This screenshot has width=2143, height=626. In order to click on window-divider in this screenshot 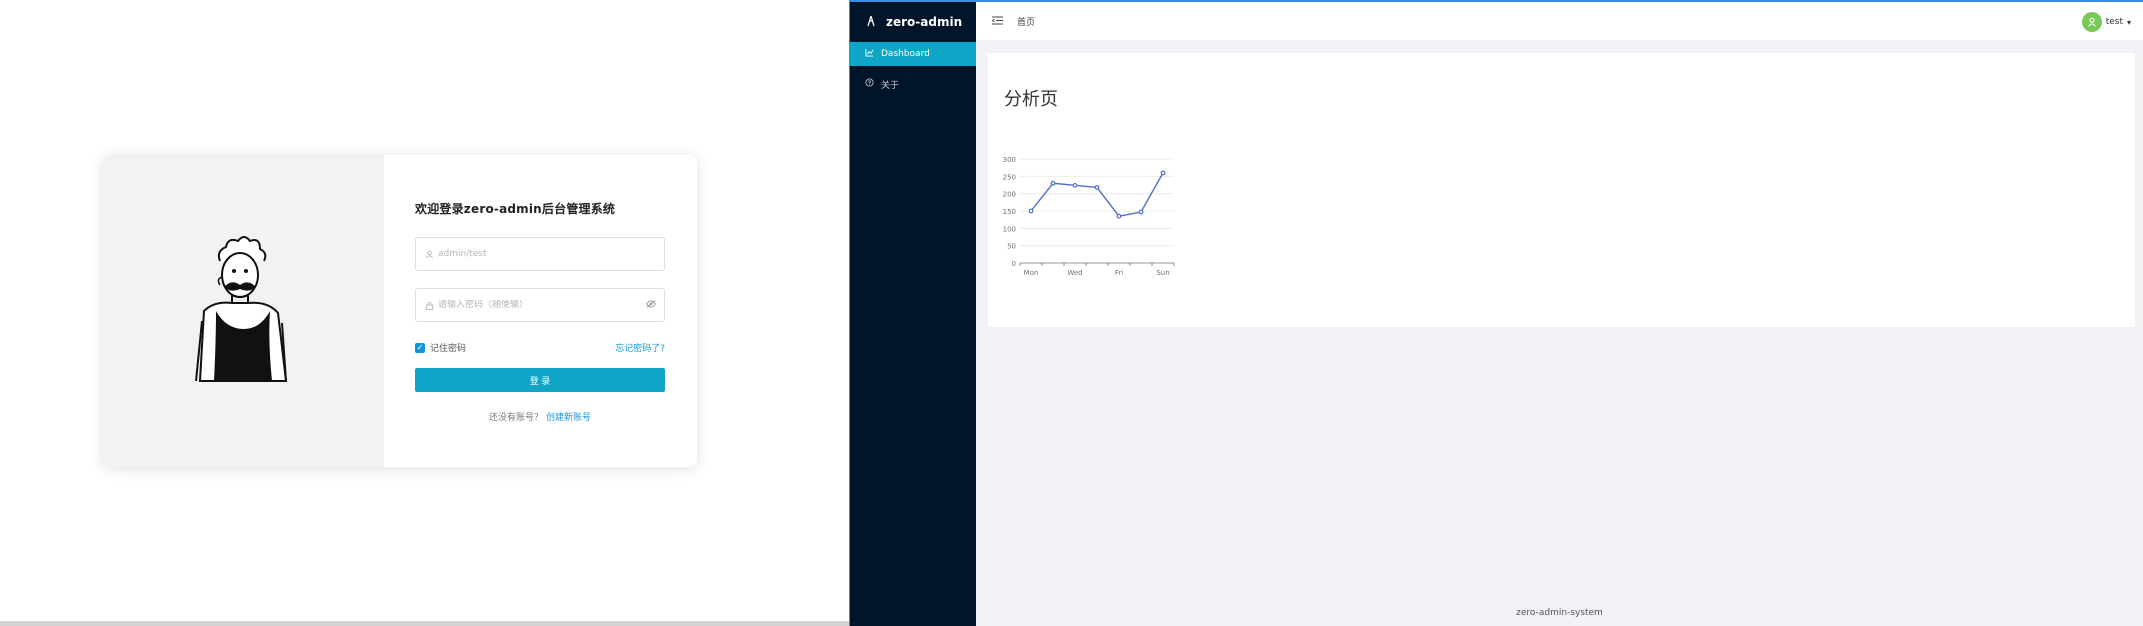, I will do `click(424, 623)`.